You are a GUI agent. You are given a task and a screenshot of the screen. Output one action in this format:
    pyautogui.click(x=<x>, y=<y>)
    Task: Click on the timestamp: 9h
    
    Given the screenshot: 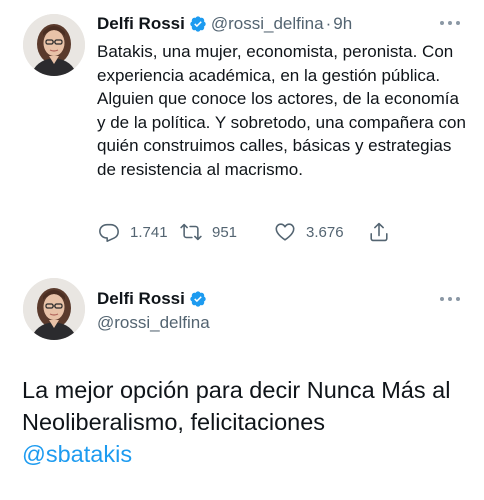 What is the action you would take?
    pyautogui.click(x=342, y=24)
    